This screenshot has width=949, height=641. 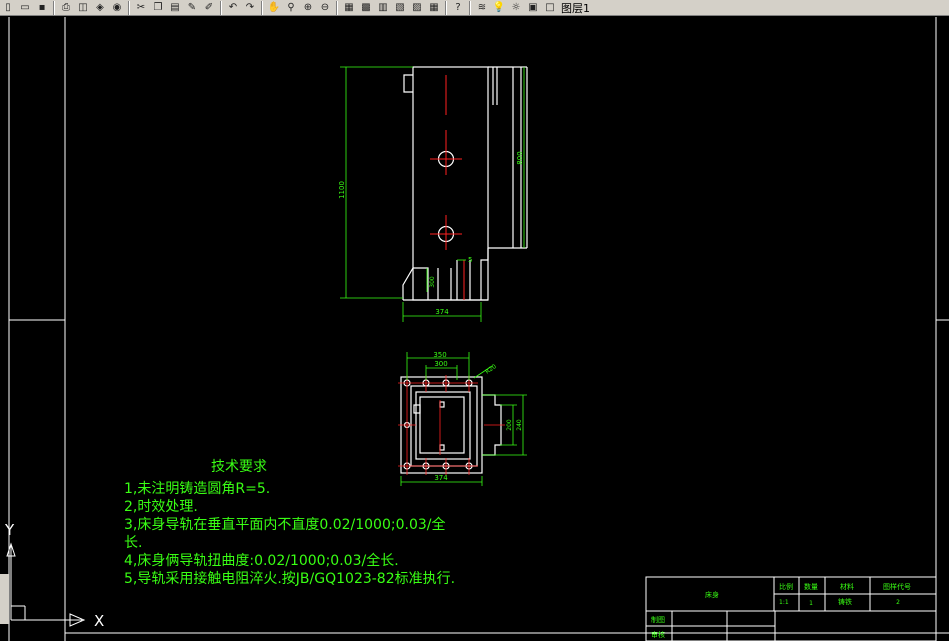 I want to click on sheetset-icon: ▧, so click(x=400, y=8).